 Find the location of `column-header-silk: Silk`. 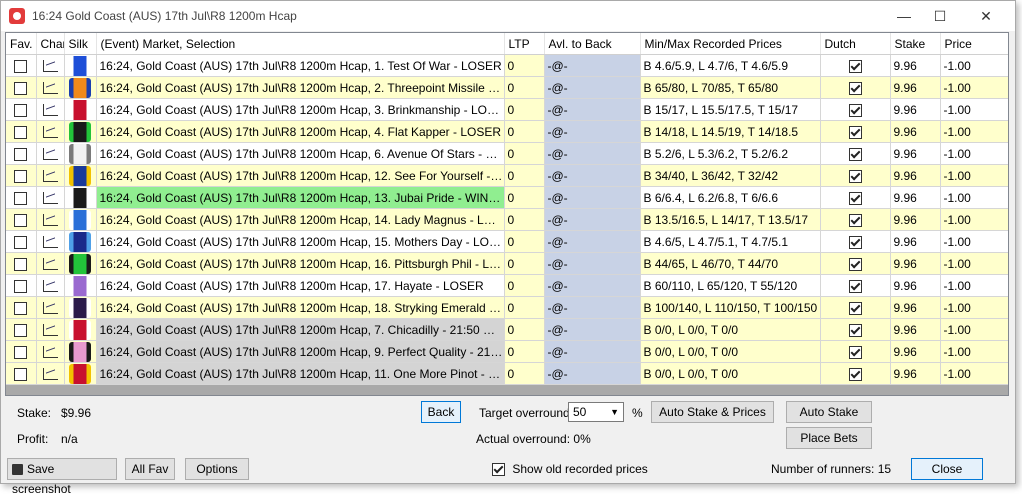

column-header-silk: Silk is located at coordinates (80, 44).